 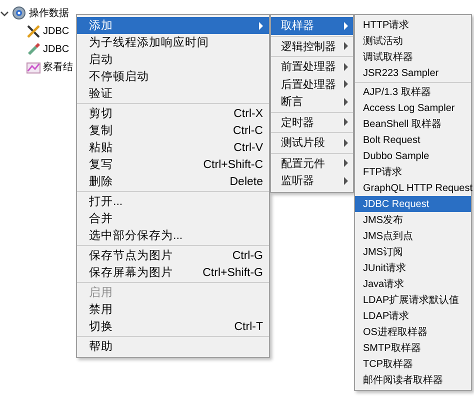 I want to click on menu-item: 复制 Ctrl-C, so click(x=173, y=130).